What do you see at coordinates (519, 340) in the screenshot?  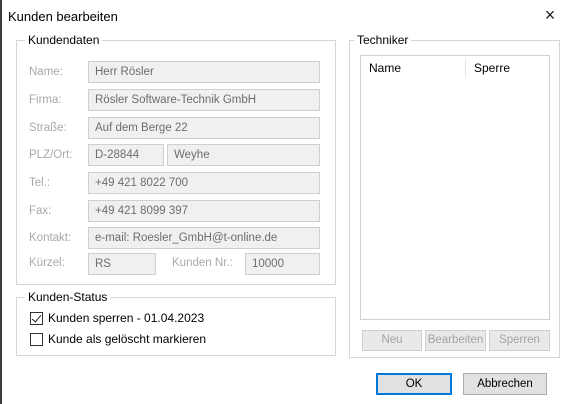 I see `sperren-button: Sperren` at bounding box center [519, 340].